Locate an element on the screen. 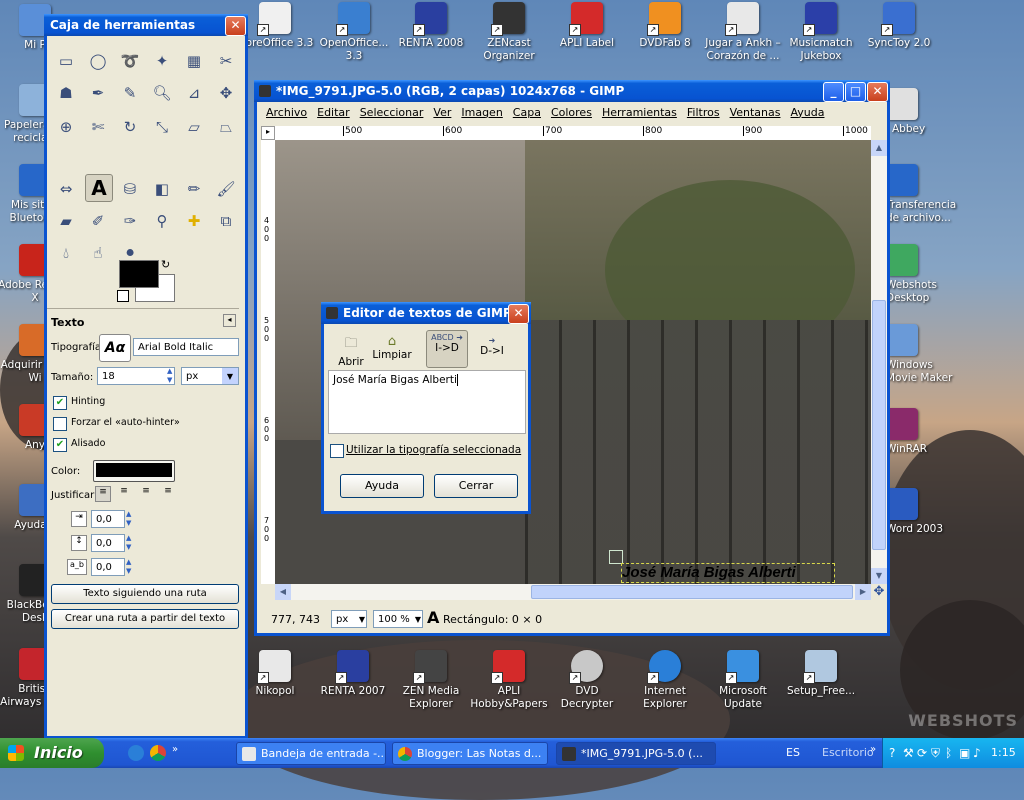 This screenshot has width=1024, height=800. pencil-icon: ✏ is located at coordinates (194, 189).